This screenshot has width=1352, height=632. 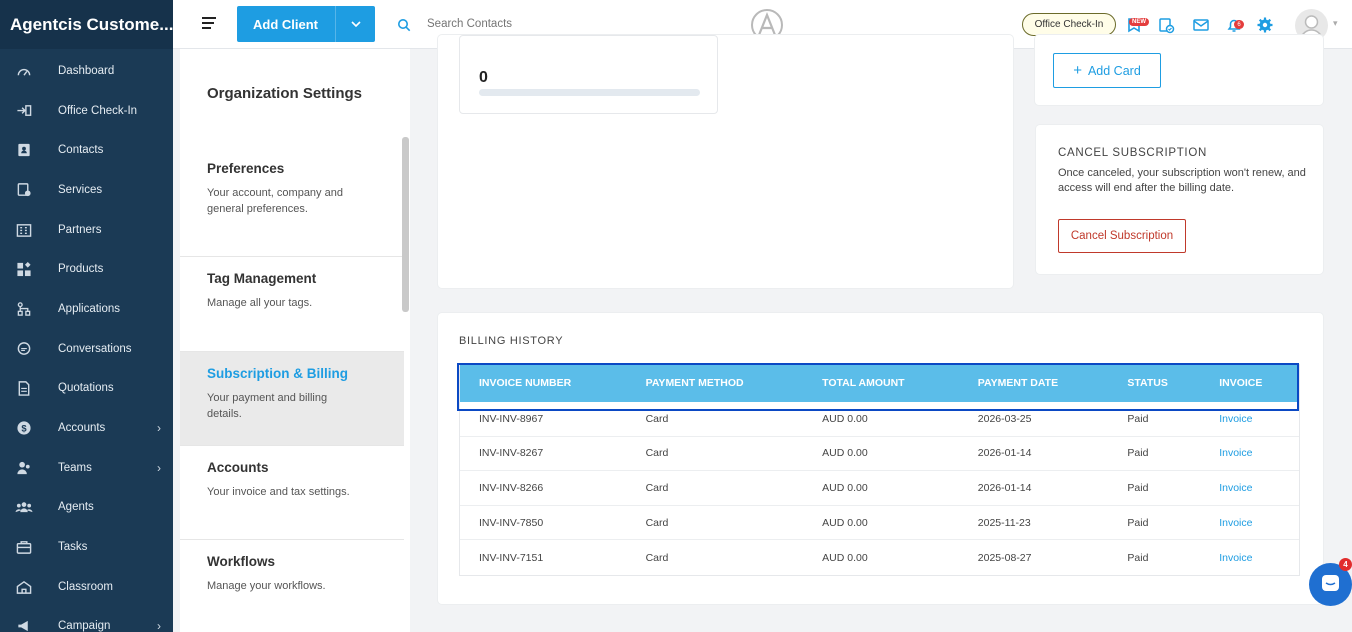 What do you see at coordinates (86, 389) in the screenshot?
I see `sidebar-item-quotations: Quotations` at bounding box center [86, 389].